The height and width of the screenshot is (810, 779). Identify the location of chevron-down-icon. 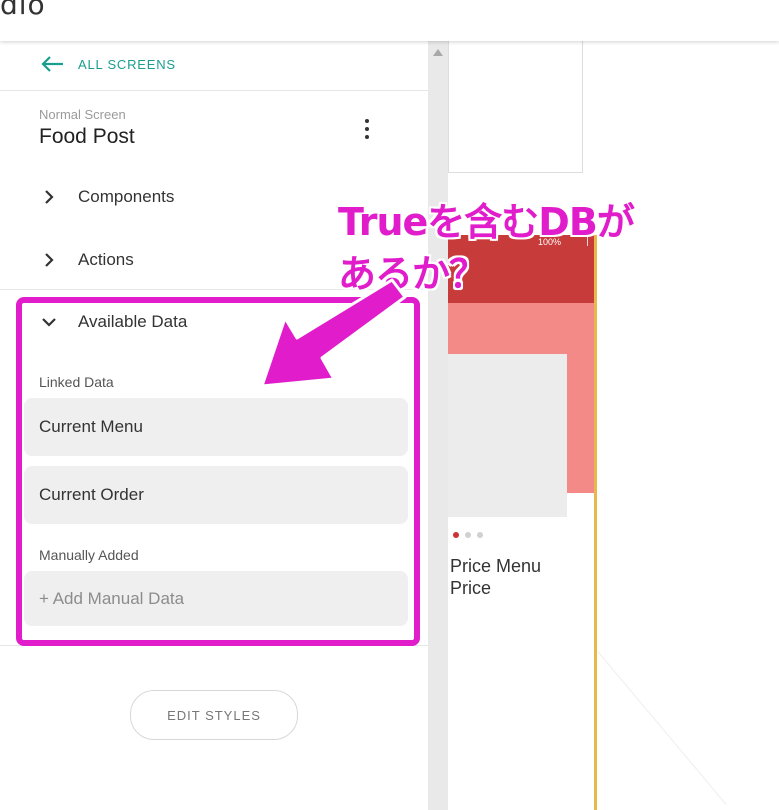
(49, 322).